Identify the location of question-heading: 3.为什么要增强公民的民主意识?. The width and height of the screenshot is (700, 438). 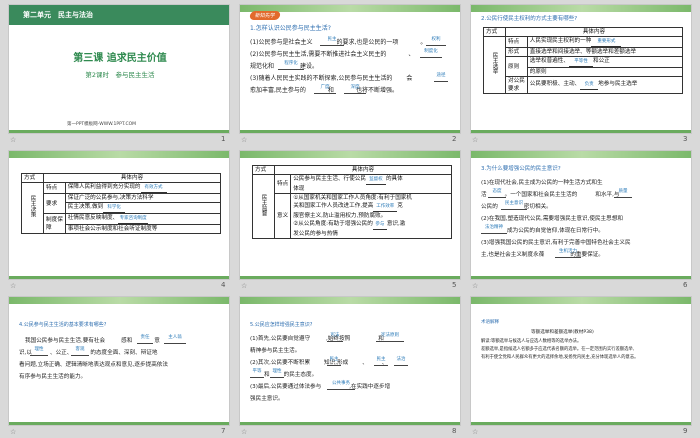
(521, 169).